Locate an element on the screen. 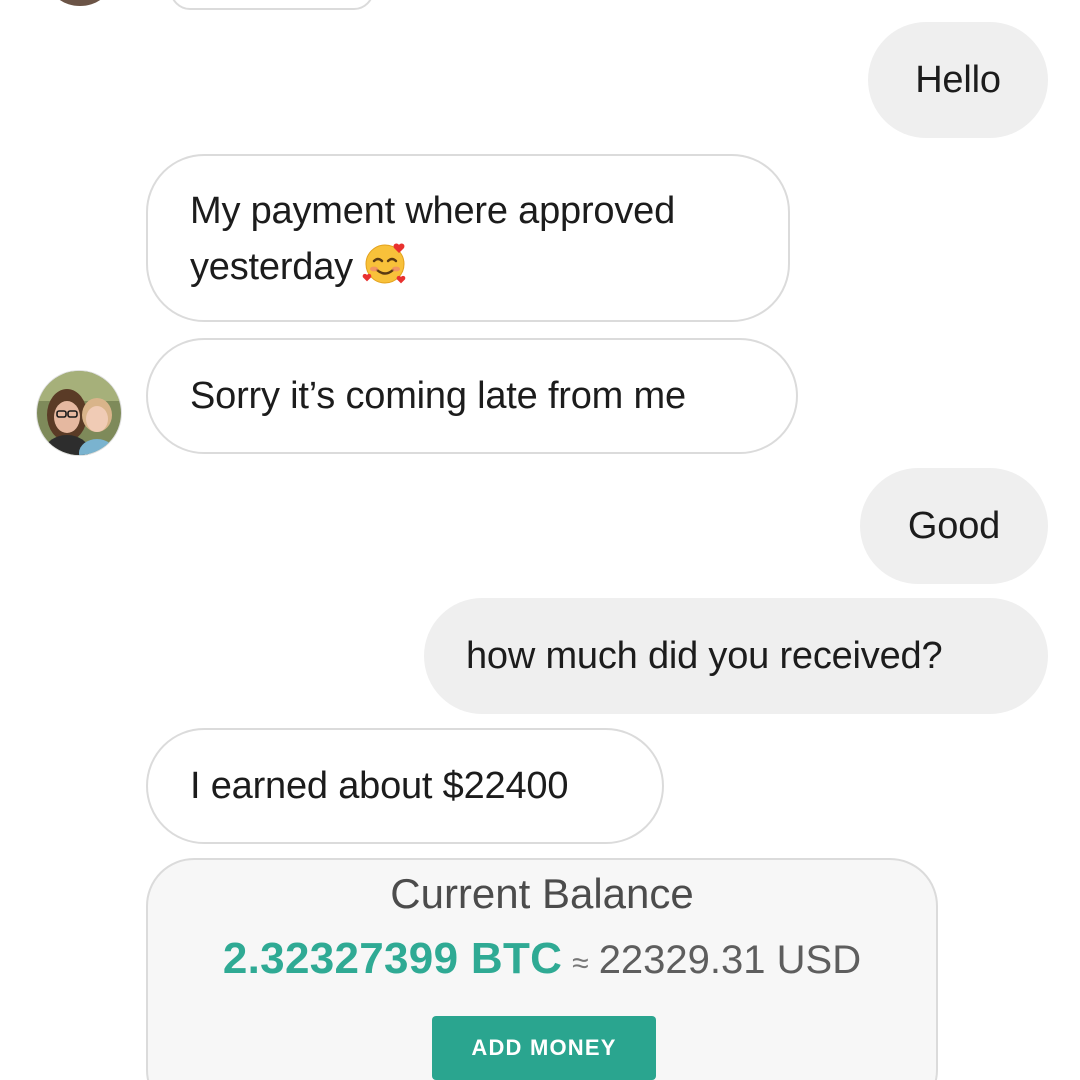 The image size is (1080, 1080). balance-title: Current Balance is located at coordinates (542, 893).